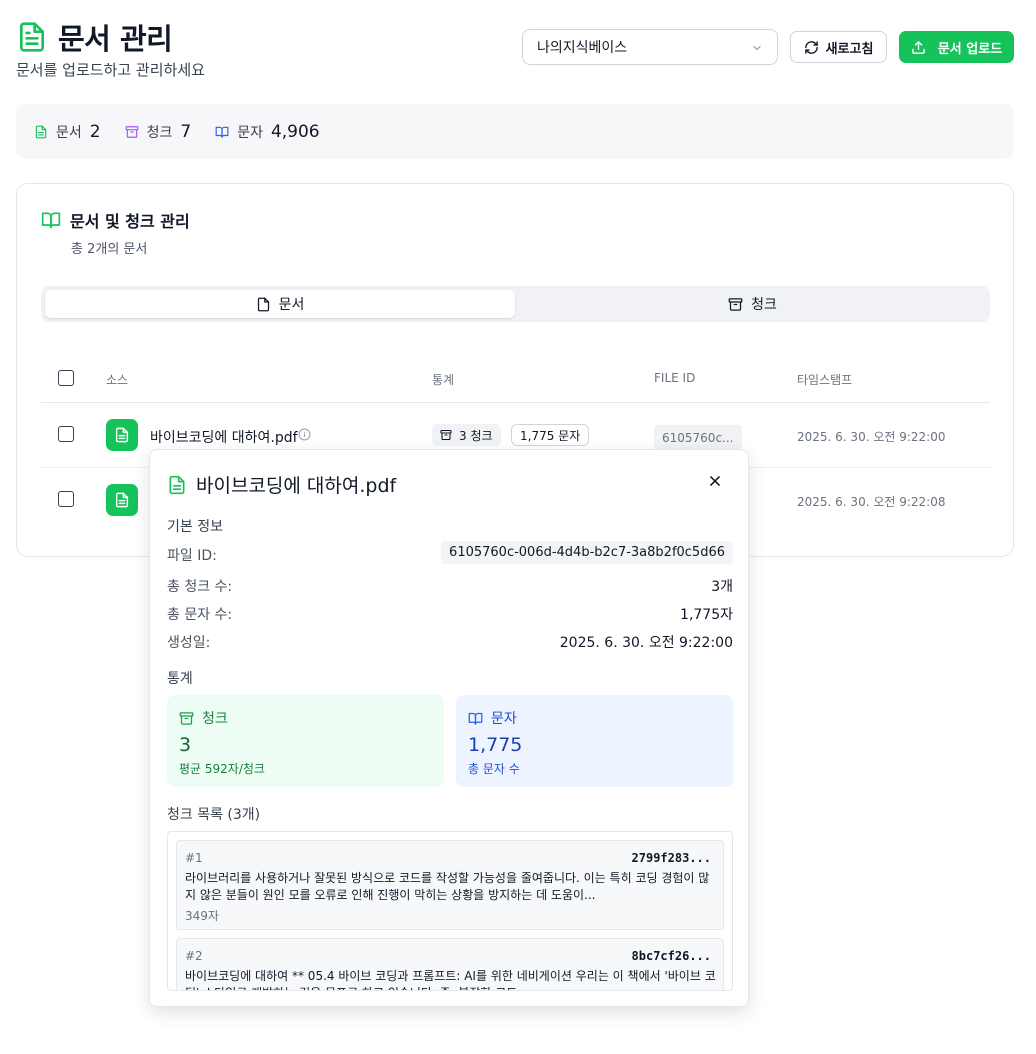  I want to click on created-row: 생성일: 2025. 6. 30. 오전 9:22:00, so click(450, 642).